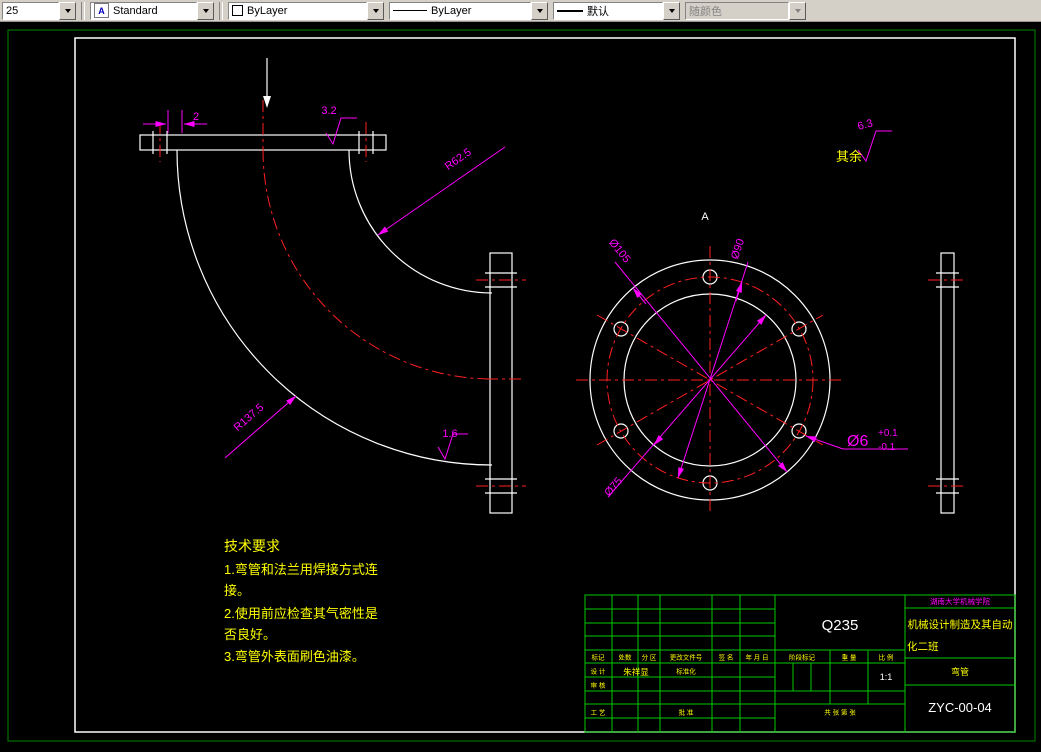 This screenshot has width=1041, height=752. What do you see at coordinates (570, 10) in the screenshot?
I see `lineweight-sample-icon` at bounding box center [570, 10].